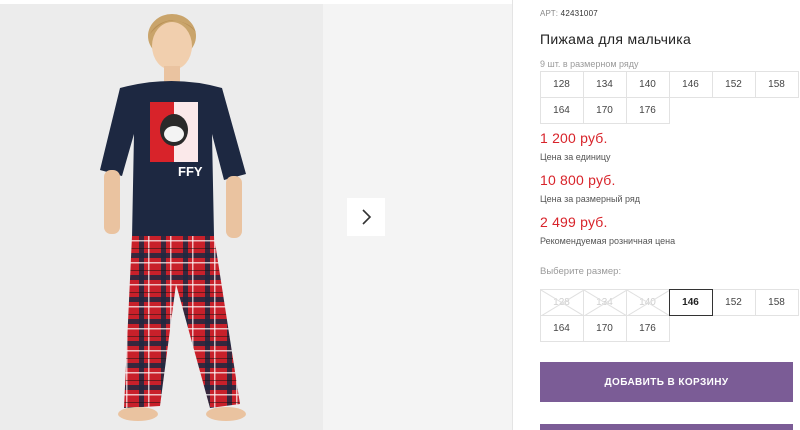 The height and width of the screenshot is (430, 800). I want to click on article-value: 42431007, so click(579, 13).